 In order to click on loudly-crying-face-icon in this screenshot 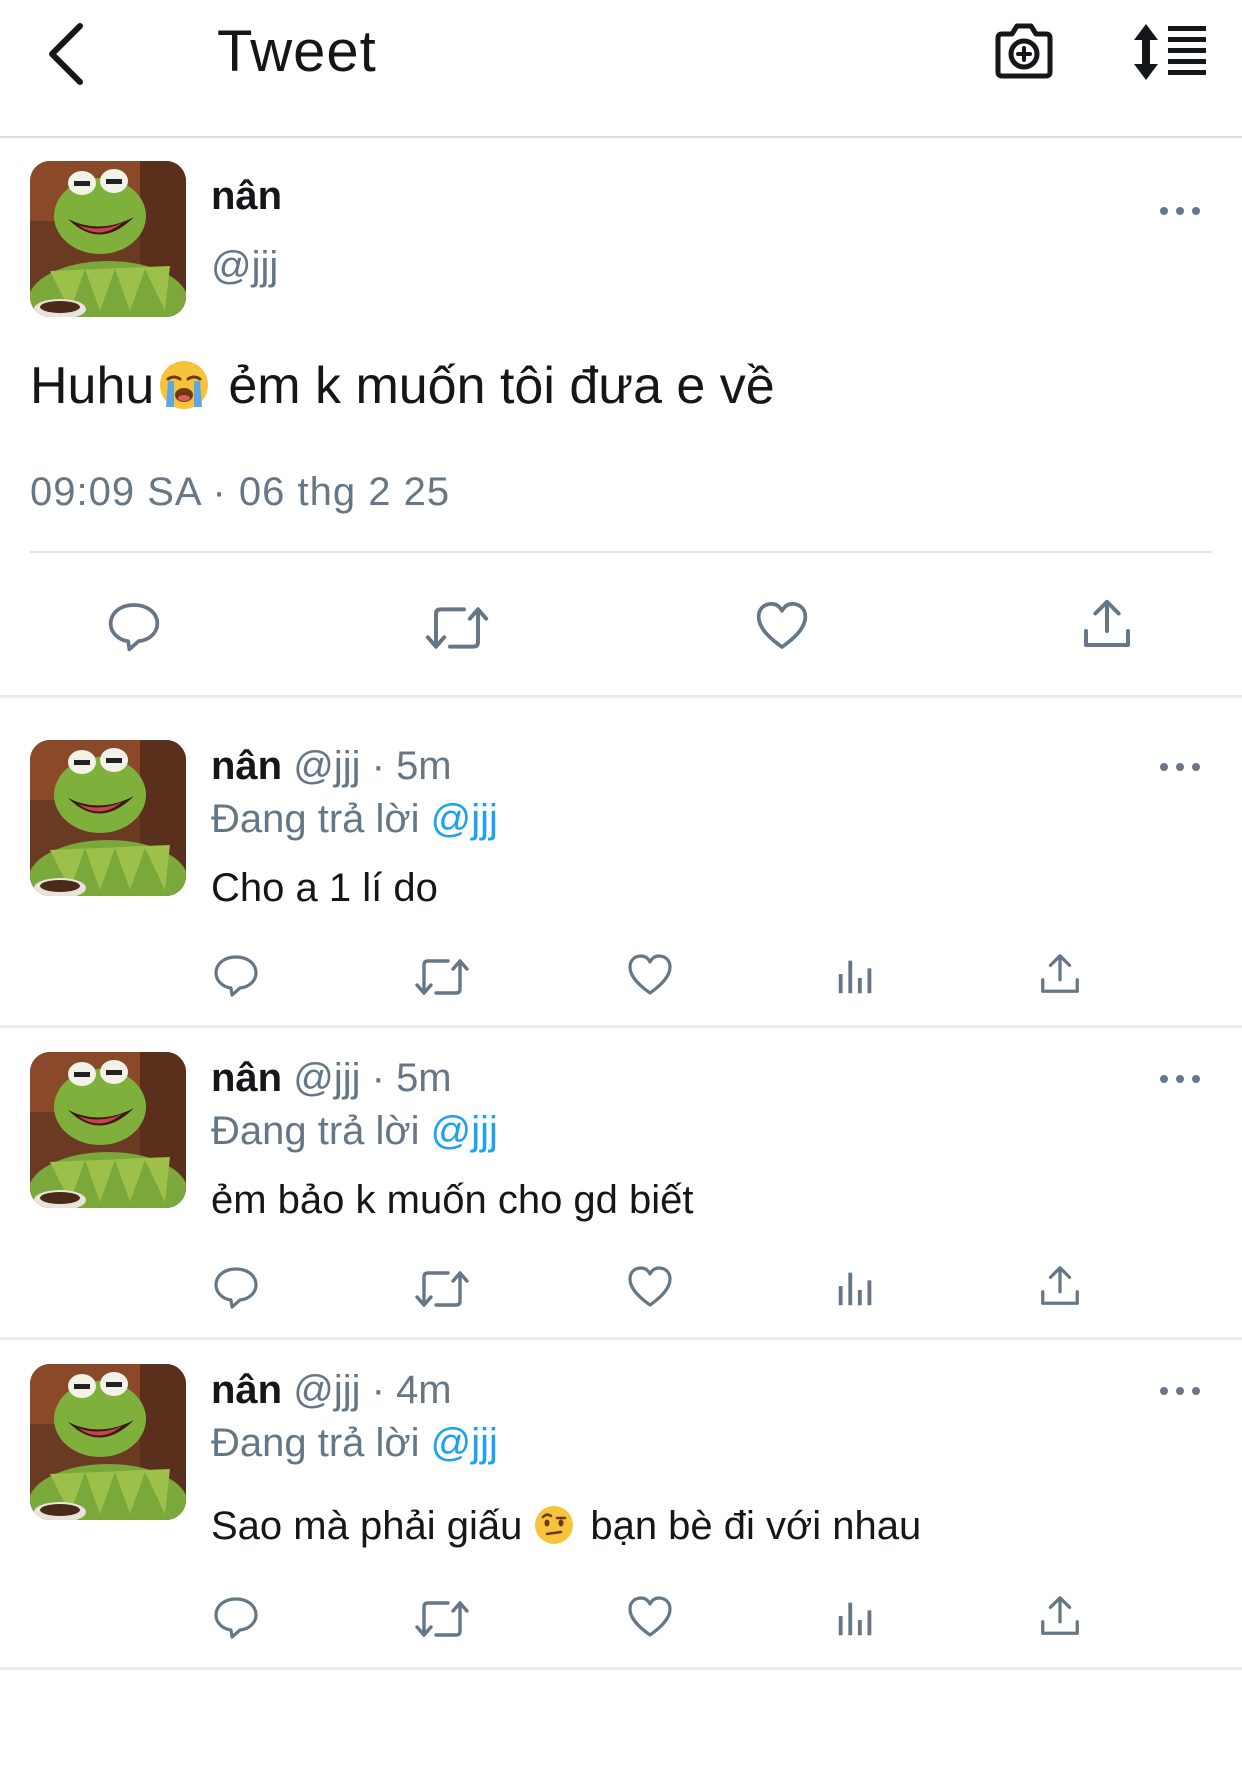, I will do `click(184, 385)`.